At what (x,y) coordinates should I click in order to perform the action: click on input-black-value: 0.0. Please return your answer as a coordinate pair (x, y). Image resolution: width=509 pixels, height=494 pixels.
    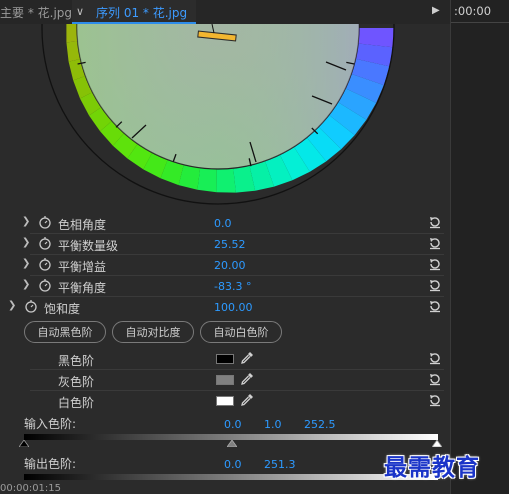
    Looking at the image, I should click on (233, 424).